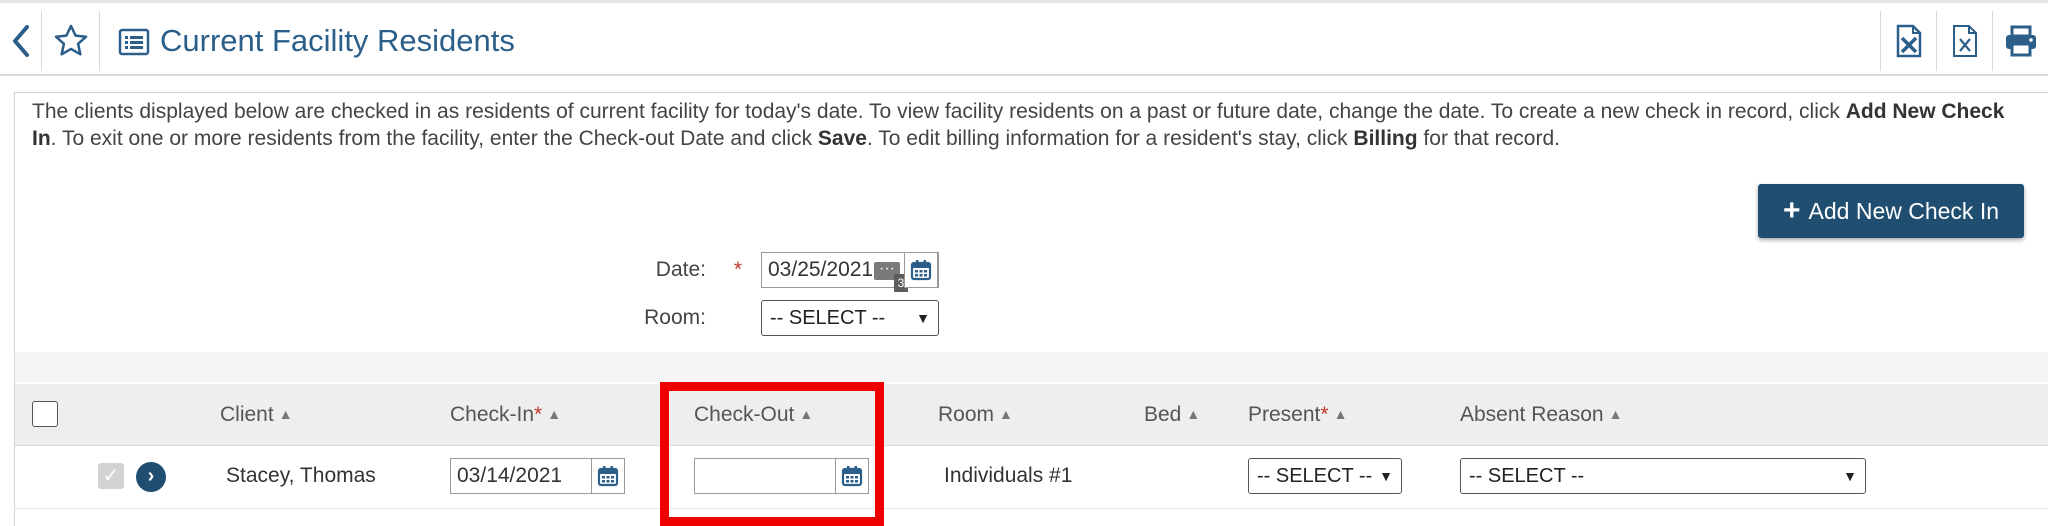 This screenshot has width=2048, height=526. Describe the element at coordinates (1791, 210) in the screenshot. I see `plus-icon: +` at that location.